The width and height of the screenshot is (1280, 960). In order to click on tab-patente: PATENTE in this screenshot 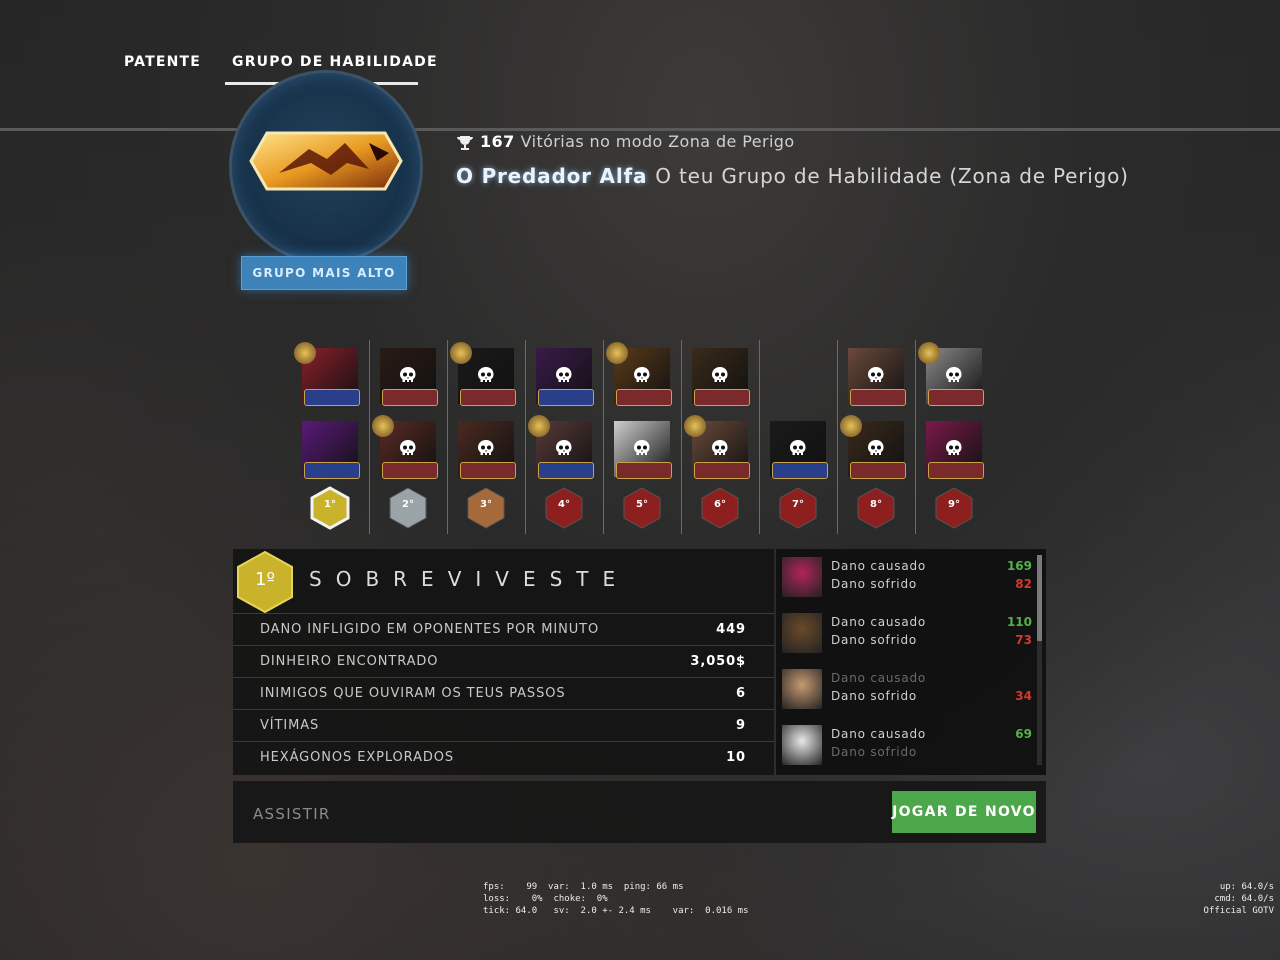, I will do `click(162, 62)`.